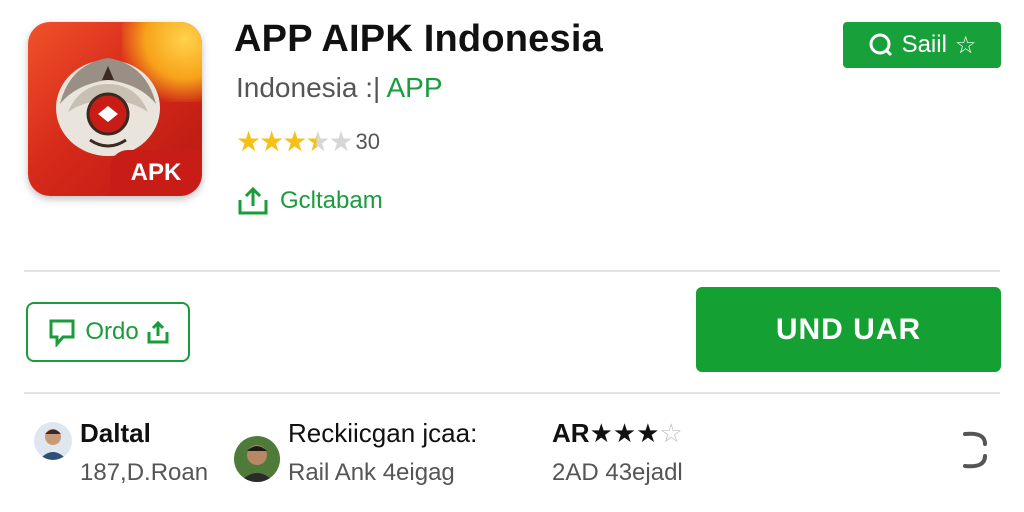  What do you see at coordinates (617, 472) in the screenshot?
I see `age-rating-sub: 2AD 43ejadl` at bounding box center [617, 472].